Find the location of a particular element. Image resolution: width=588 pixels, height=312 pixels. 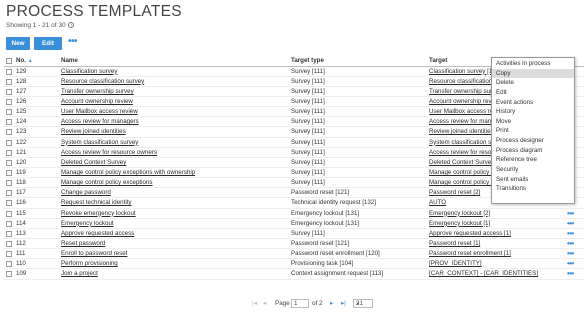

column-header-name: Name is located at coordinates (175, 61).